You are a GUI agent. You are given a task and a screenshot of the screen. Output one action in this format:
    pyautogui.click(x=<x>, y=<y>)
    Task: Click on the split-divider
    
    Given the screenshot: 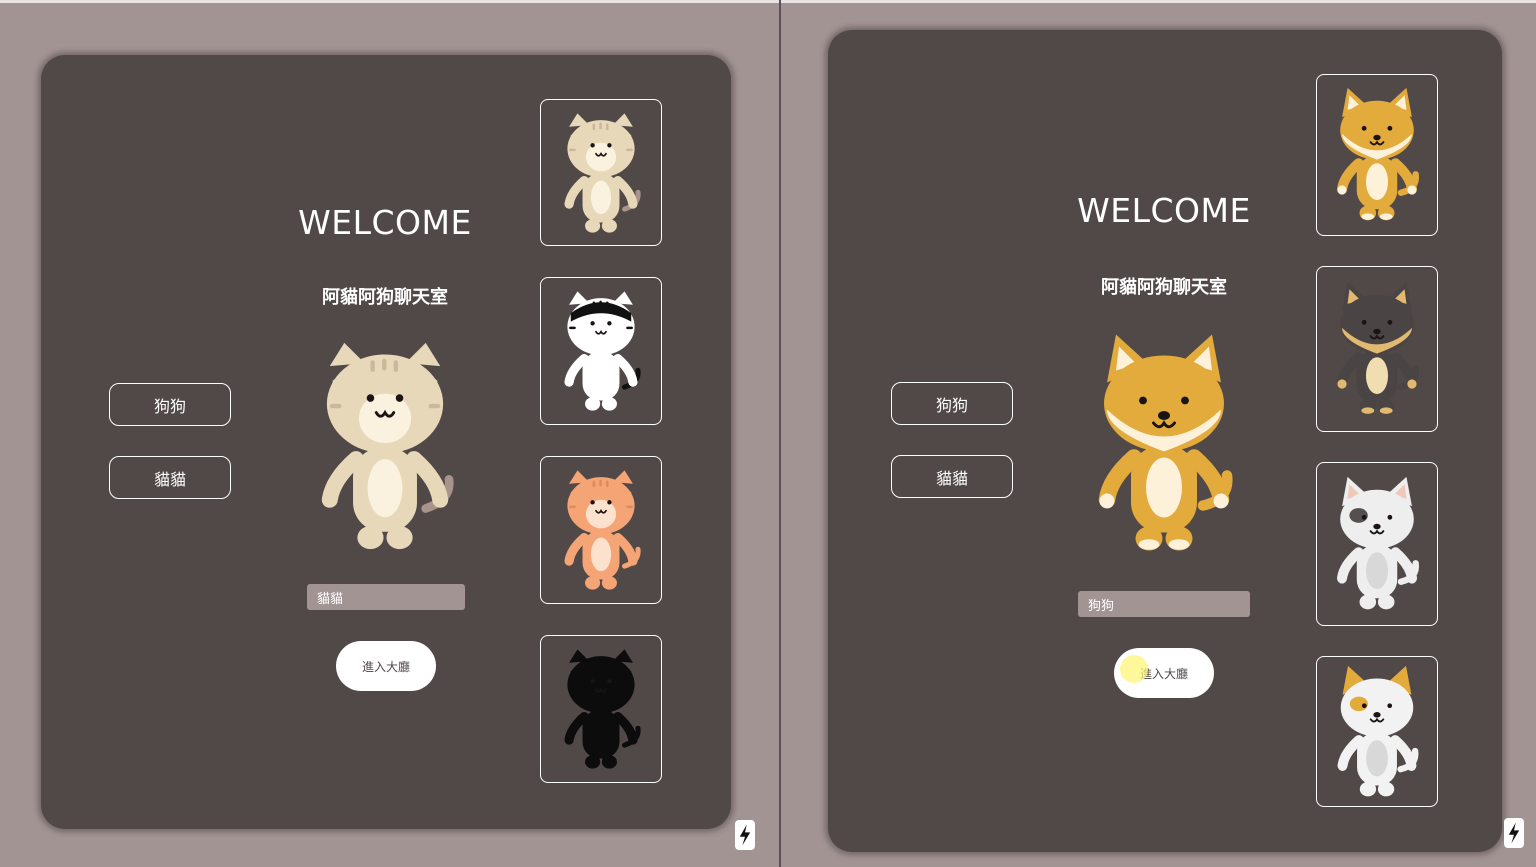 What is the action you would take?
    pyautogui.click(x=780, y=433)
    